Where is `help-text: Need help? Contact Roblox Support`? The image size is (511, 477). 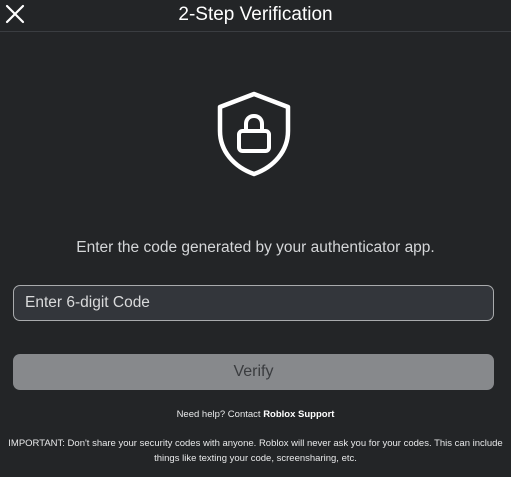
help-text: Need help? Contact Roblox Support is located at coordinates (255, 415).